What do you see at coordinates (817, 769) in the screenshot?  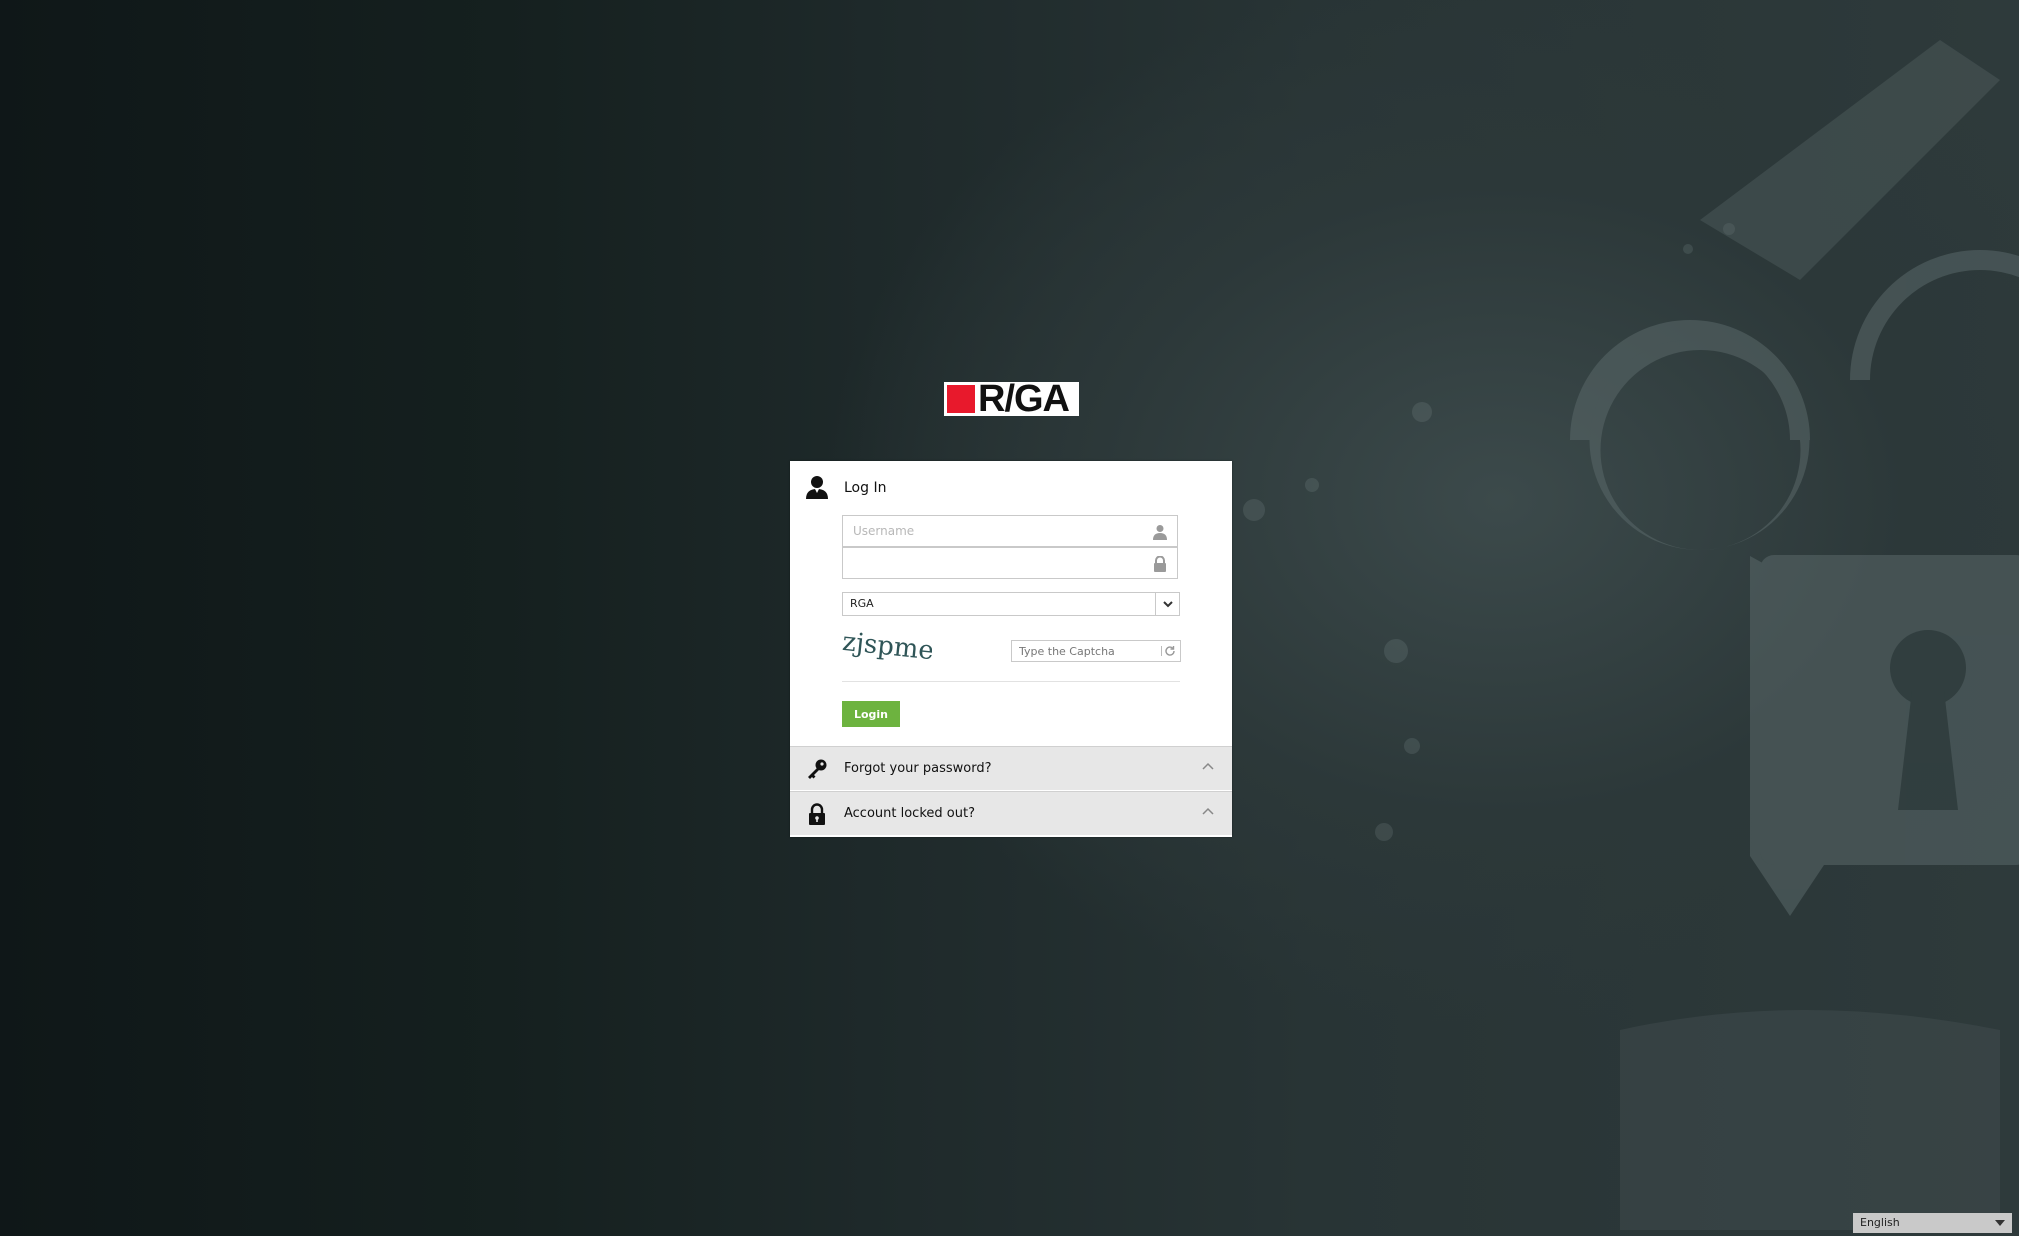 I see `key-icon` at bounding box center [817, 769].